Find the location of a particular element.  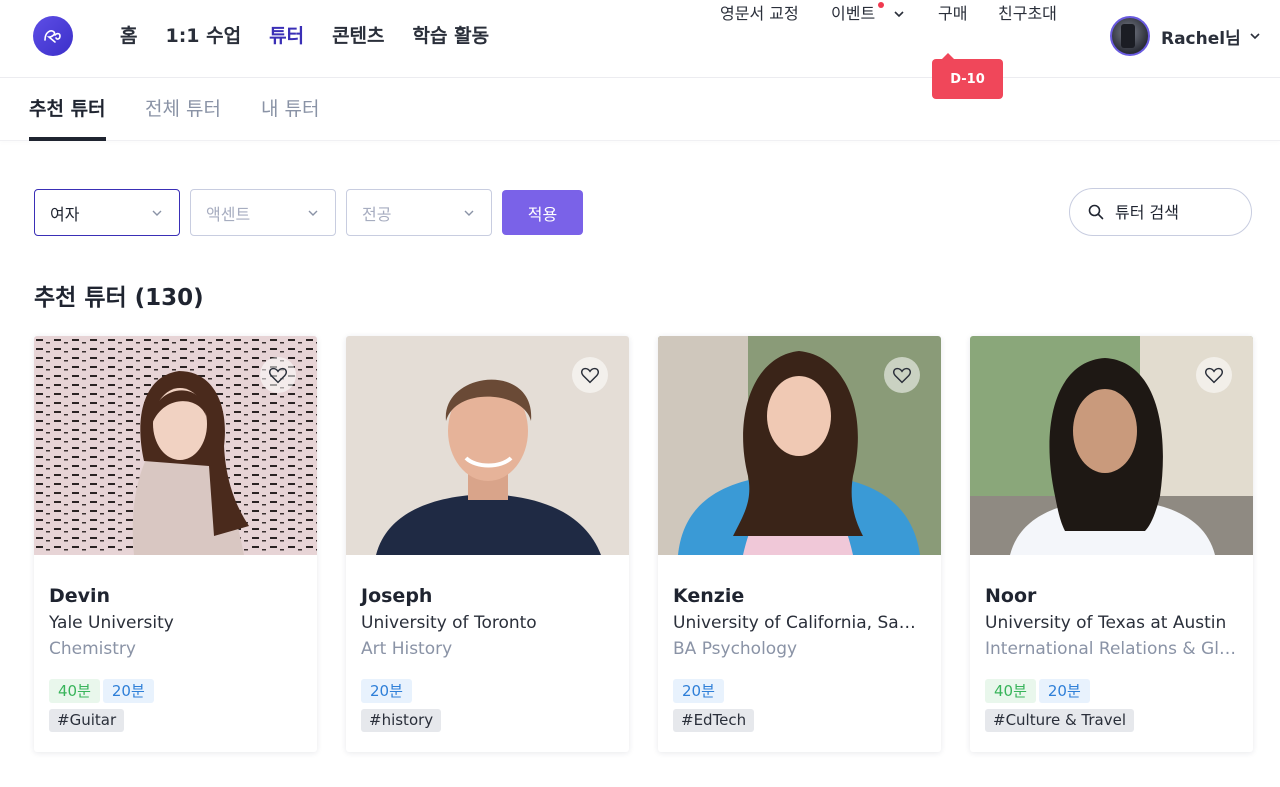

tutor-university: Yale University is located at coordinates (111, 623).